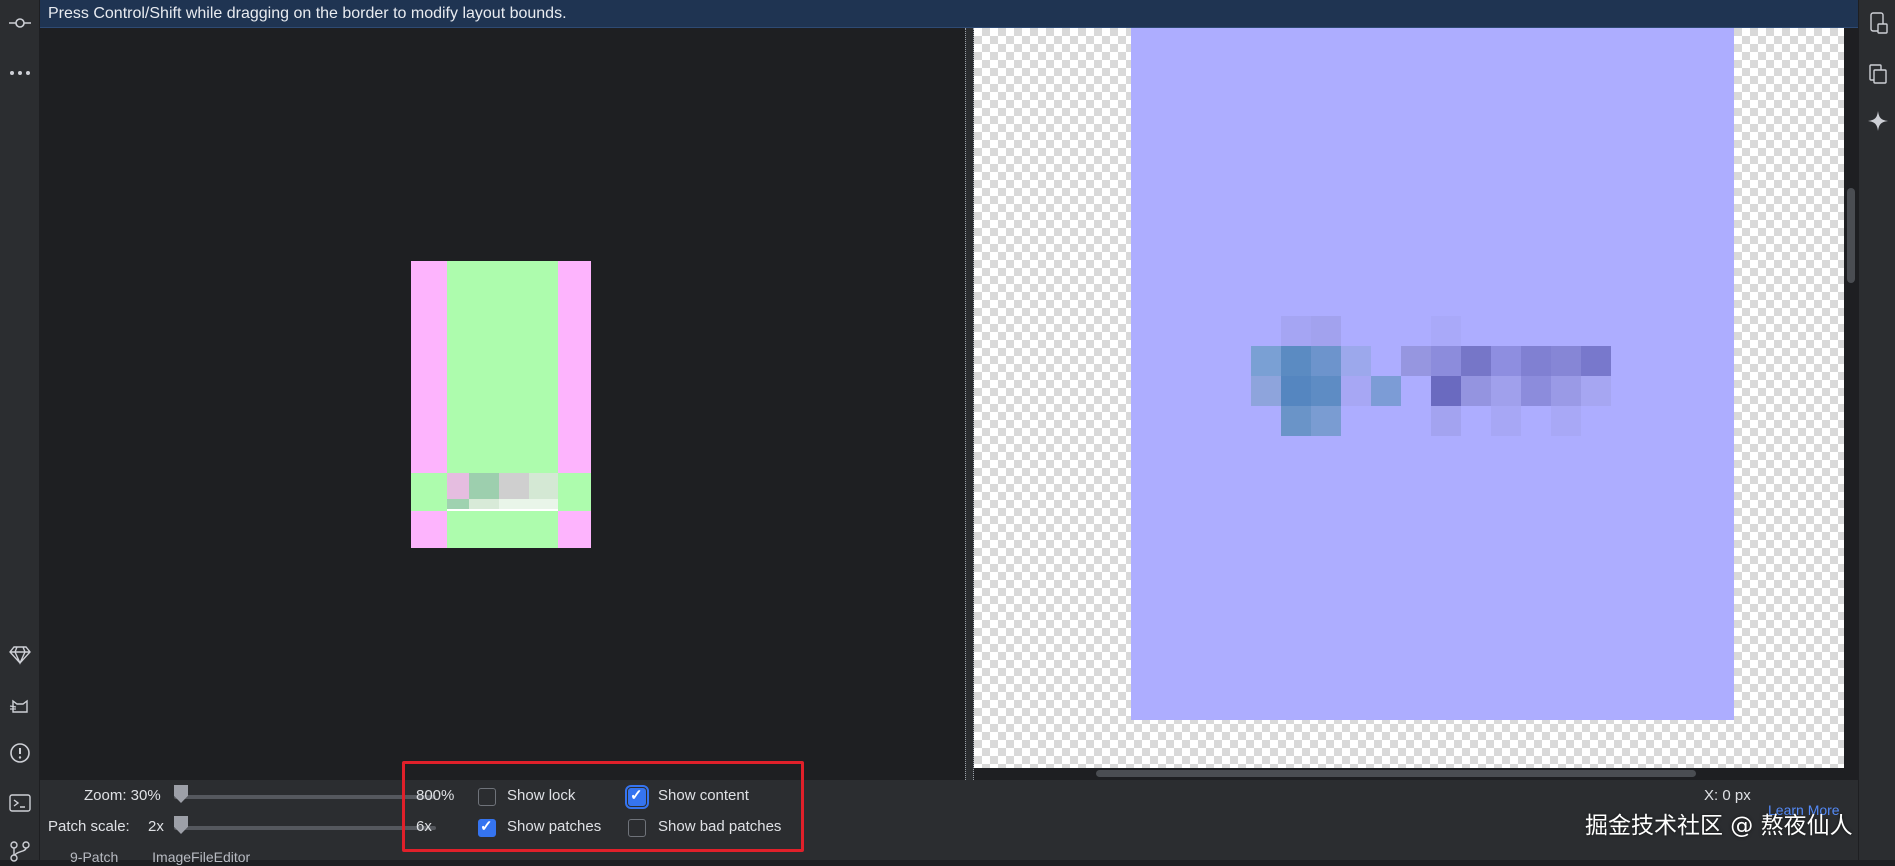 The height and width of the screenshot is (866, 1895). Describe the element at coordinates (554, 826) in the screenshot. I see `show-patches-label: Show patches` at that location.